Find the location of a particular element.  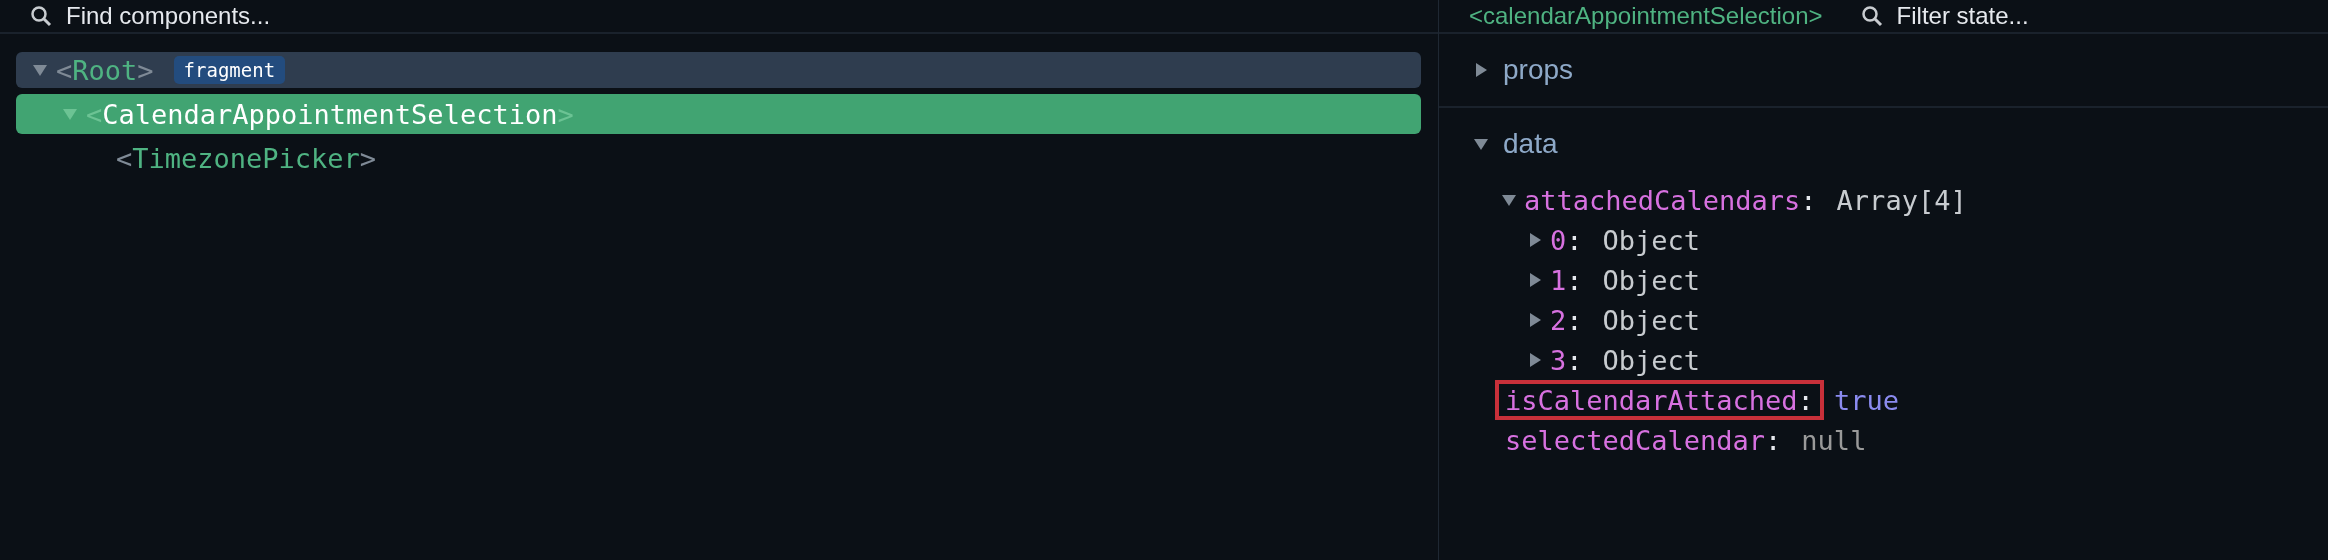

component-name: TimezonePicker is located at coordinates (246, 158).